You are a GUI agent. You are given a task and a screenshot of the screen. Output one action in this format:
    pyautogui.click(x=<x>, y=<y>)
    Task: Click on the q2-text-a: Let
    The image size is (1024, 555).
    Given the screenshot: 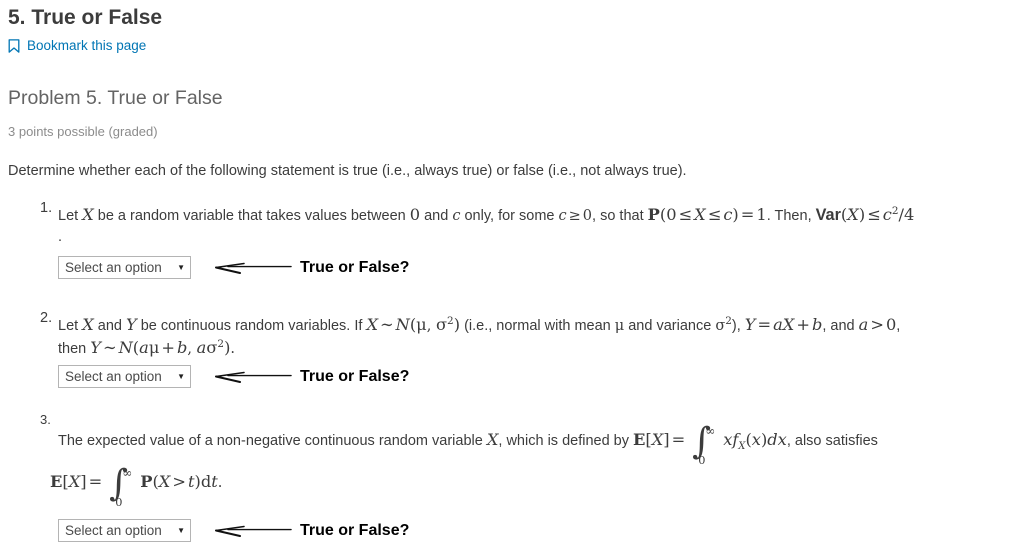 What is the action you would take?
    pyautogui.click(x=70, y=325)
    